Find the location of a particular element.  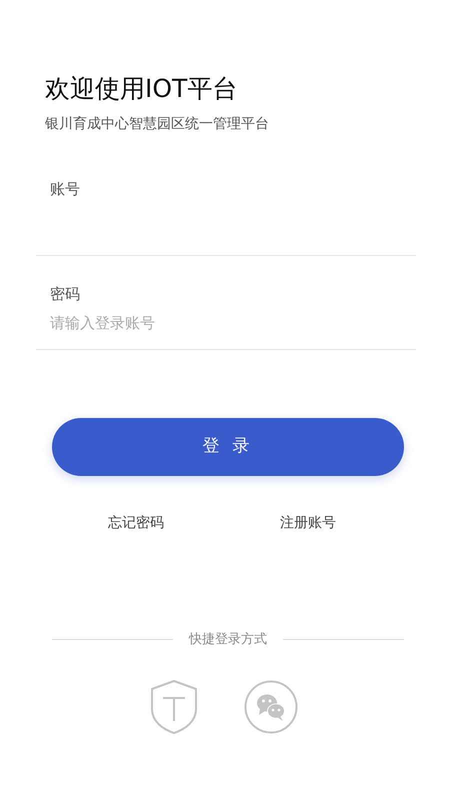

forgot-password-link: 忘记密码 is located at coordinates (136, 523).